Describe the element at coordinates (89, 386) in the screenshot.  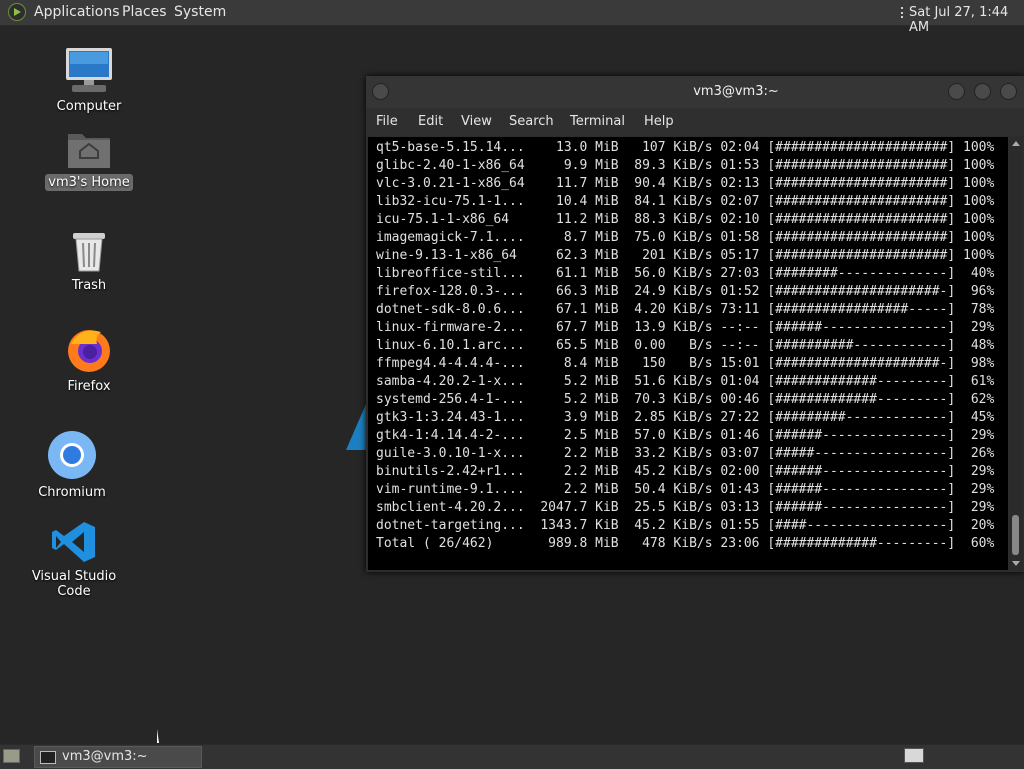
I see `desktop-icon-label: Firefox` at that location.